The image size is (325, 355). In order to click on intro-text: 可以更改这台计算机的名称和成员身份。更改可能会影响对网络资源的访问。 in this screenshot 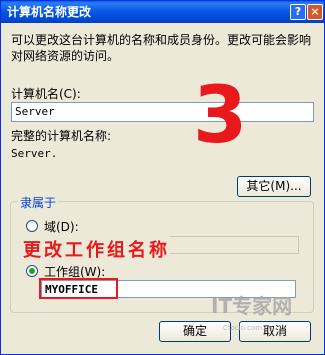, I will do `click(161, 48)`.